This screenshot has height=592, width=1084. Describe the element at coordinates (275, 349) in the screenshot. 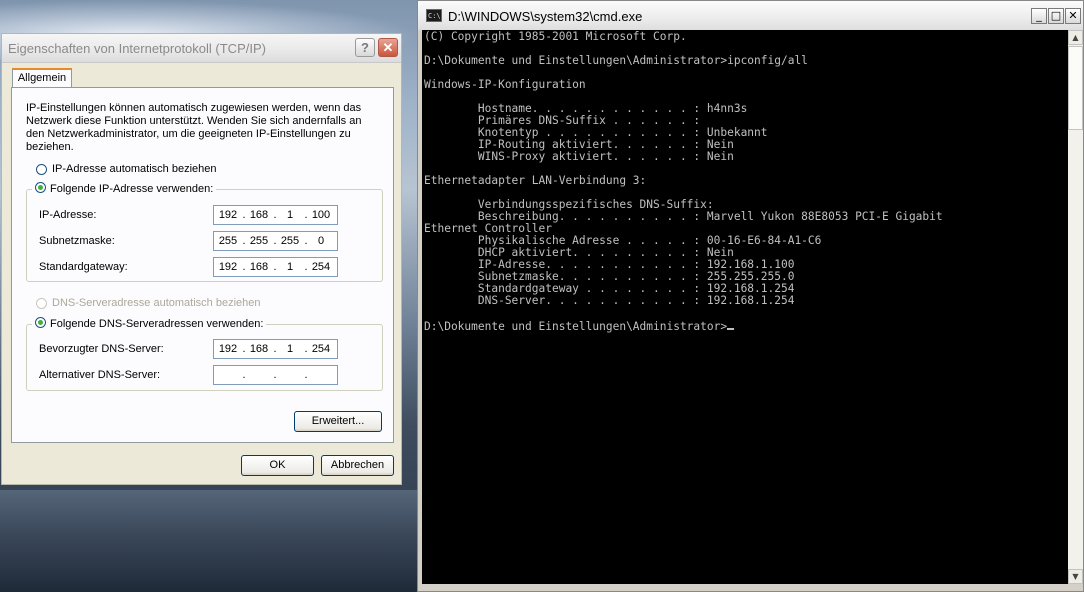

I see `preferred-dns-field: 192. 168. 1. 254` at that location.